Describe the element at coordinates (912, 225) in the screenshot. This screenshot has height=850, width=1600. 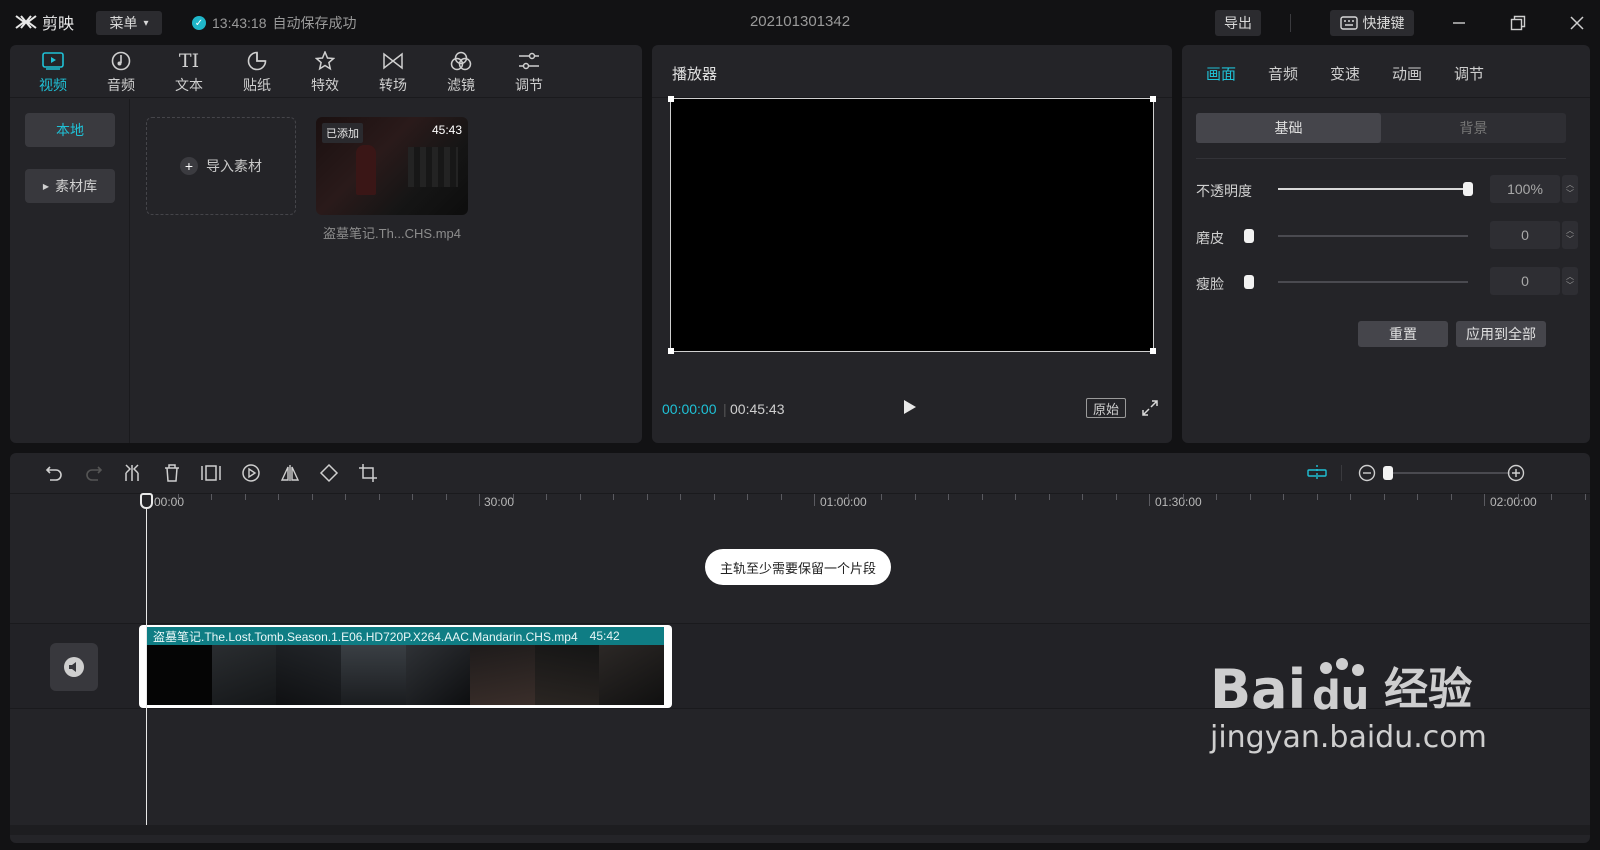
I see `preview-canvas` at that location.